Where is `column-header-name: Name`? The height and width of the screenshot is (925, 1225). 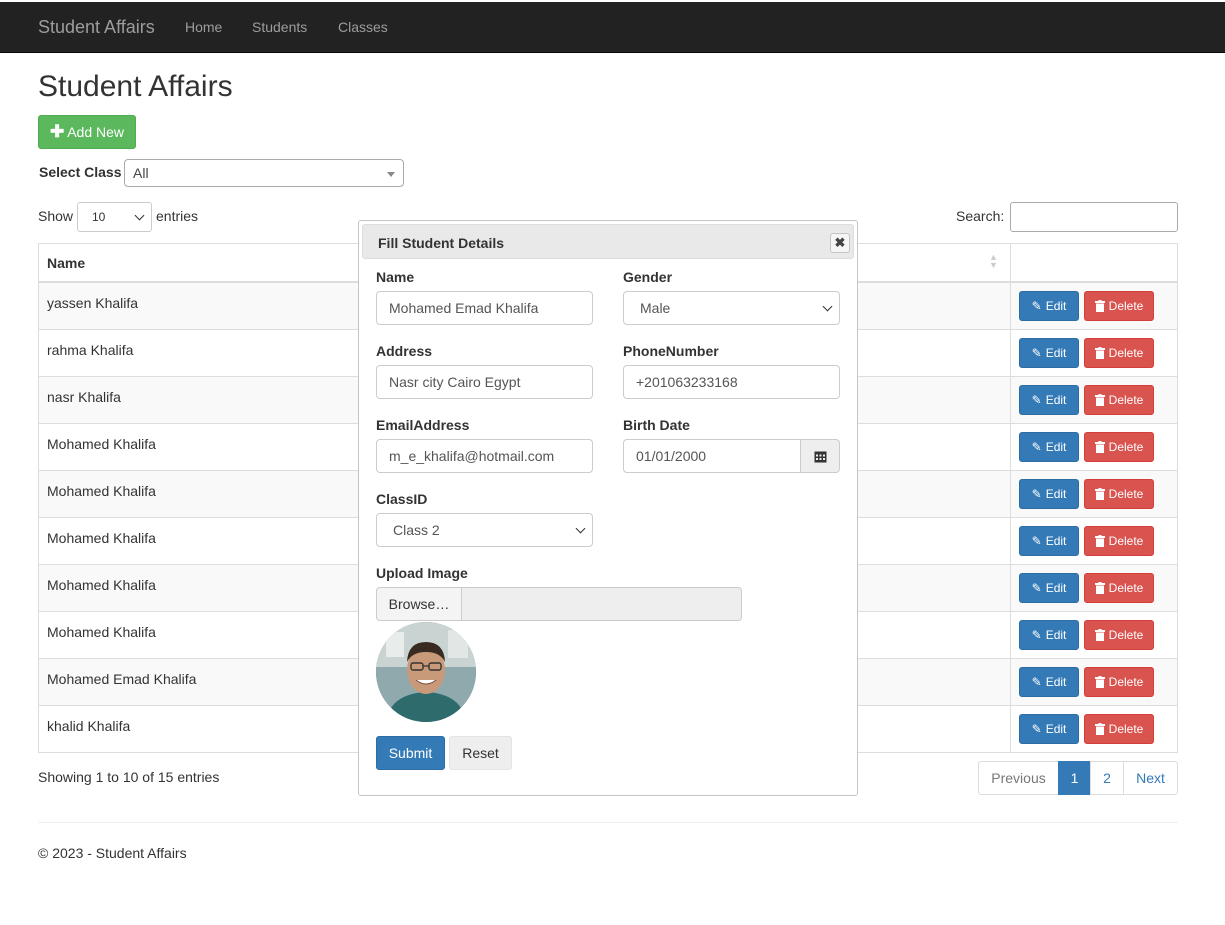
column-header-name: Name is located at coordinates (66, 263).